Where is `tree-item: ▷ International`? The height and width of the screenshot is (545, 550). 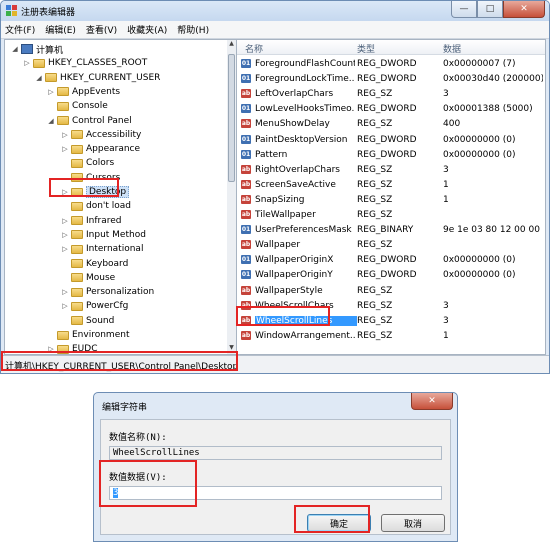
tree-item: ▷ International is located at coordinates (102, 249).